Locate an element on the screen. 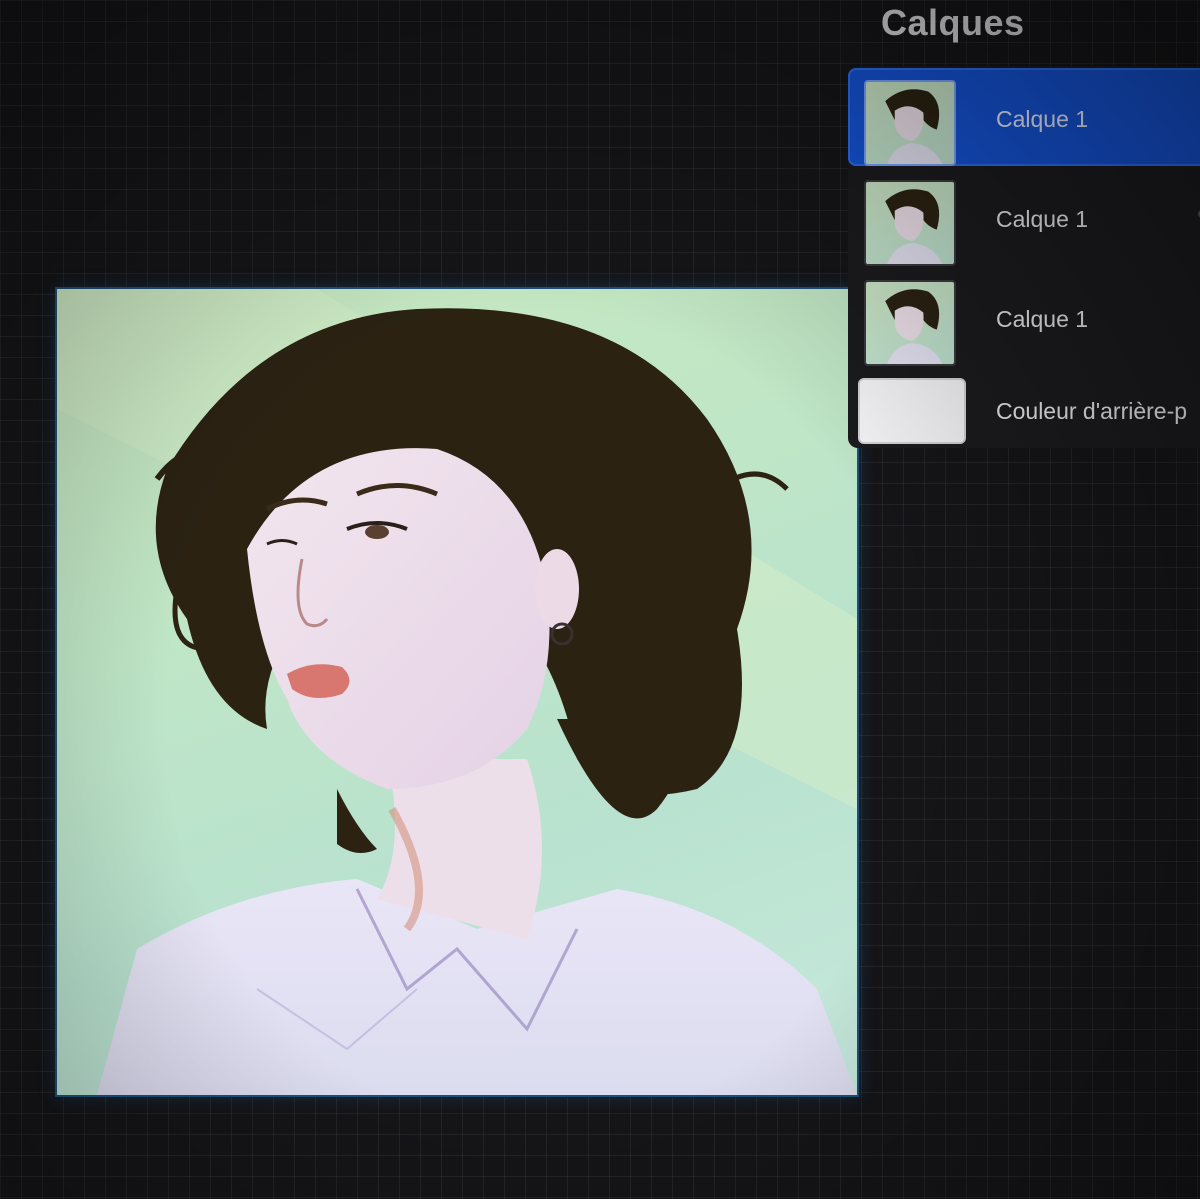 This screenshot has height=1199, width=1200. layer-name: Couleur d'arrière-p is located at coordinates (1092, 411).